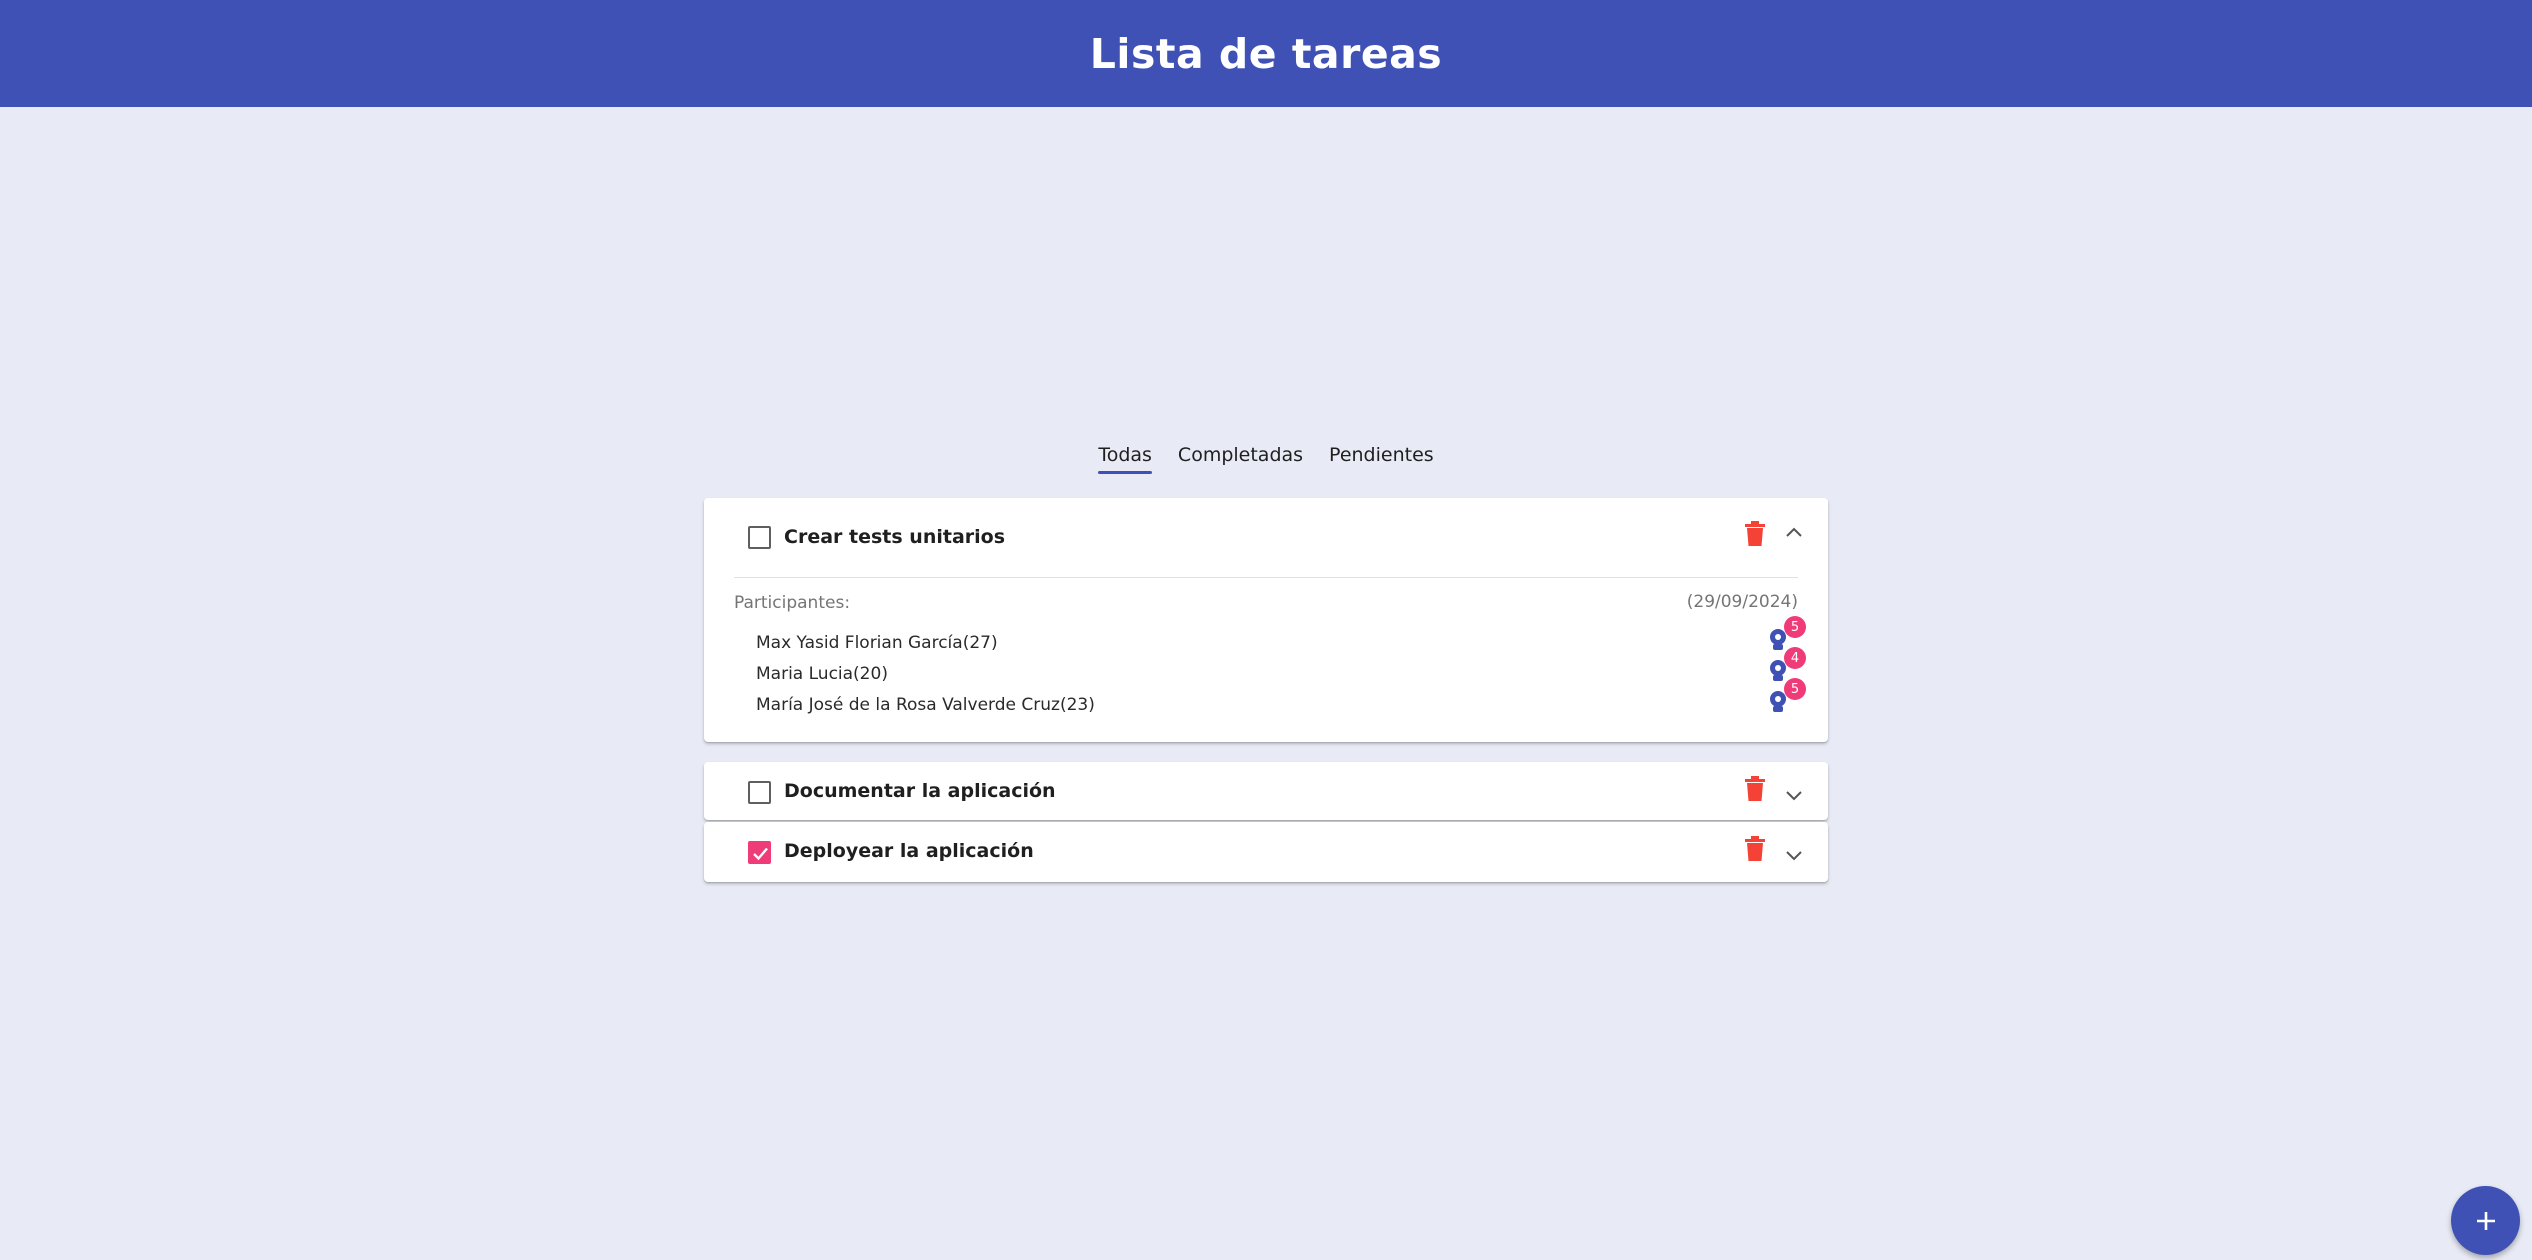 The image size is (2532, 1260). I want to click on participant-name: Maria Lucia(20), so click(822, 674).